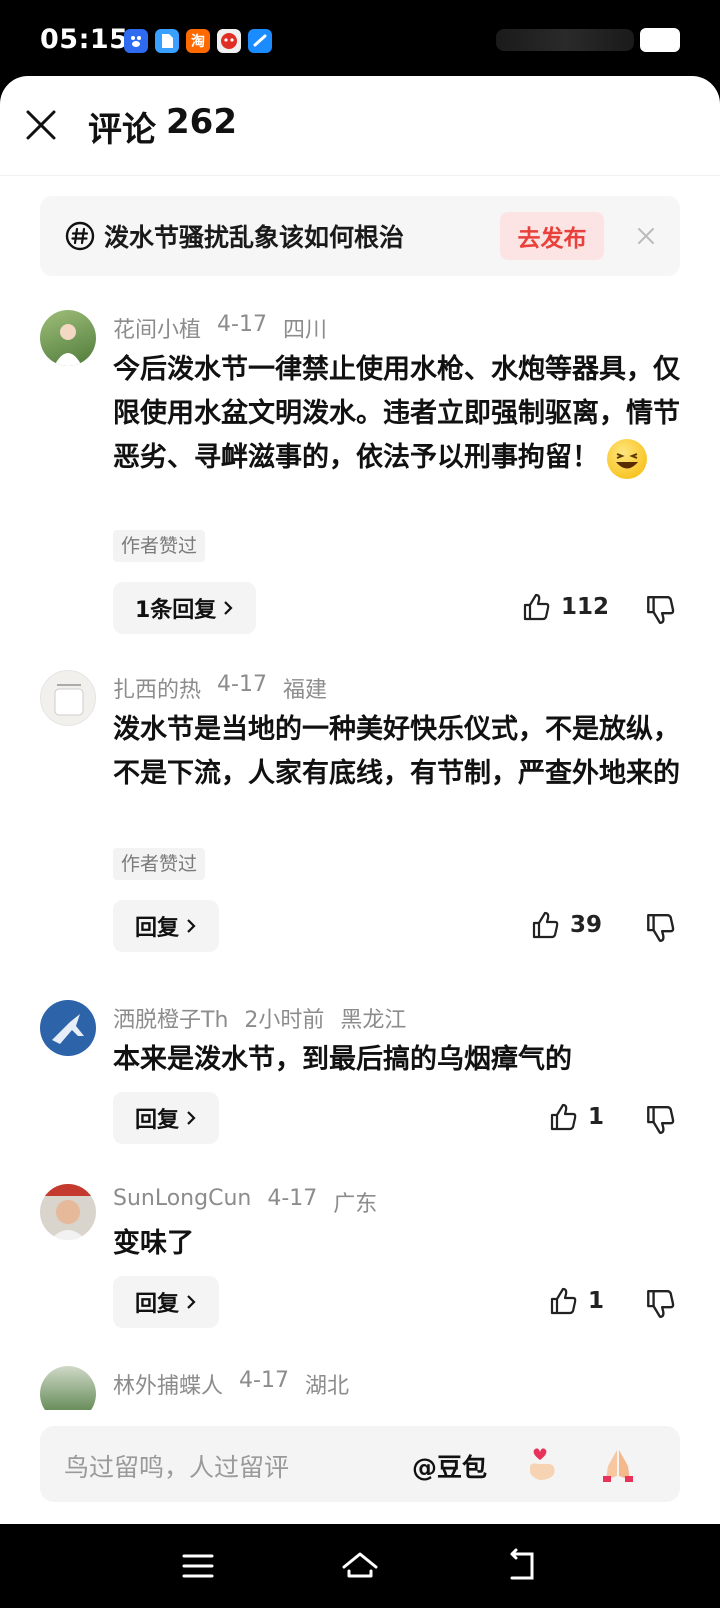 The height and width of the screenshot is (1608, 720). What do you see at coordinates (168, 1384) in the screenshot?
I see `username: 林外捕蝶人` at bounding box center [168, 1384].